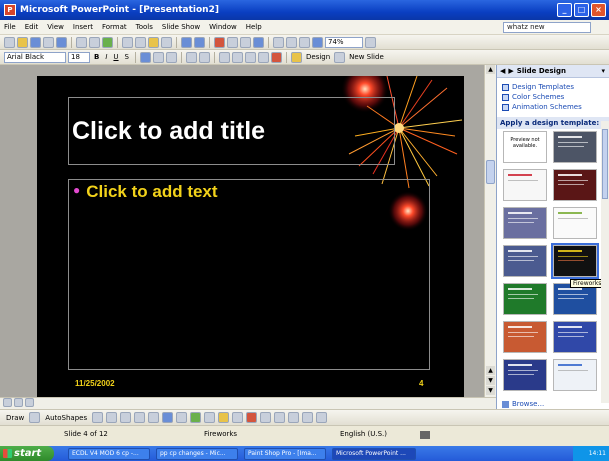  What do you see at coordinates (22, 42) in the screenshot?
I see `open-icon` at bounding box center [22, 42].